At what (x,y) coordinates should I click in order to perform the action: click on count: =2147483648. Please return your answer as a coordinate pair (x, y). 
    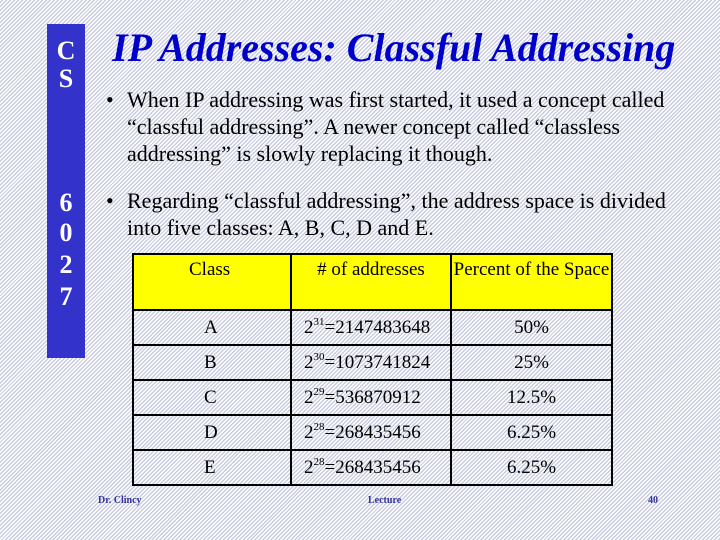
    Looking at the image, I should click on (377, 327).